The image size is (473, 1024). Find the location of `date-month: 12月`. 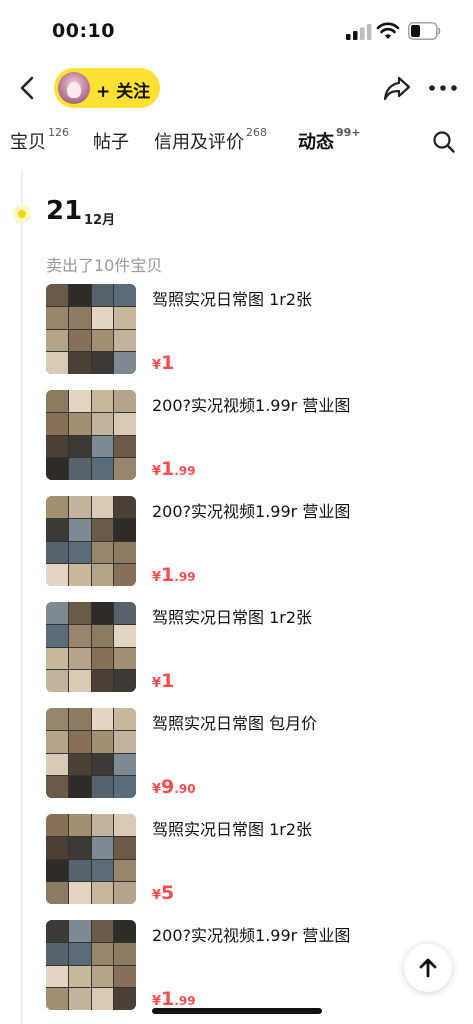

date-month: 12月 is located at coordinates (100, 220).